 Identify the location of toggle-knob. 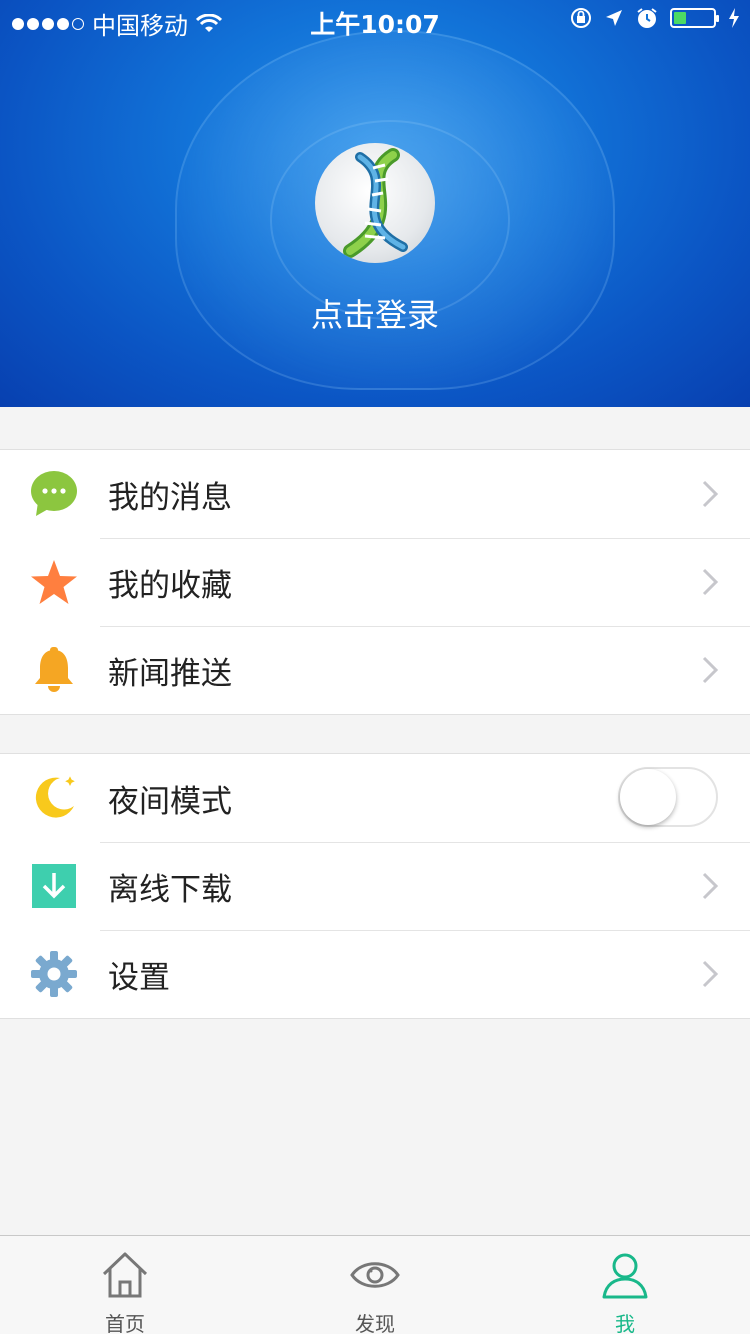
(648, 797).